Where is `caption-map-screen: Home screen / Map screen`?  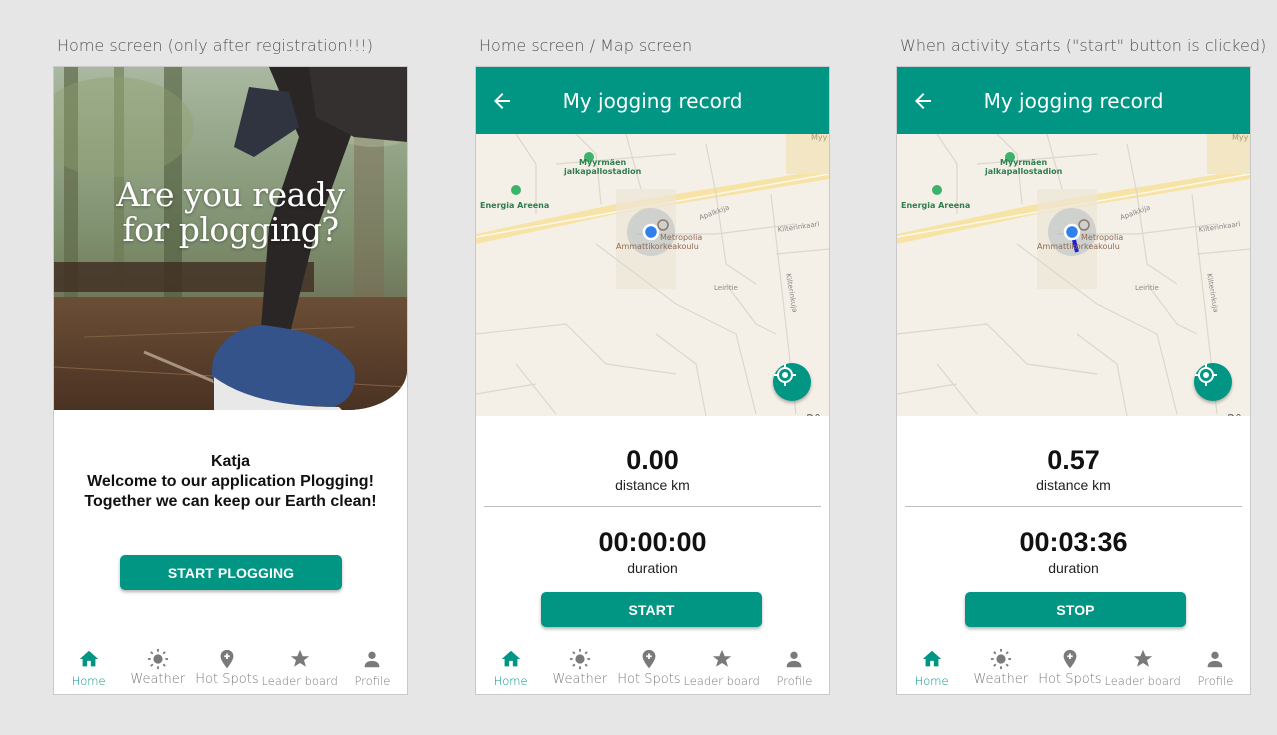 caption-map-screen: Home screen / Map screen is located at coordinates (586, 45).